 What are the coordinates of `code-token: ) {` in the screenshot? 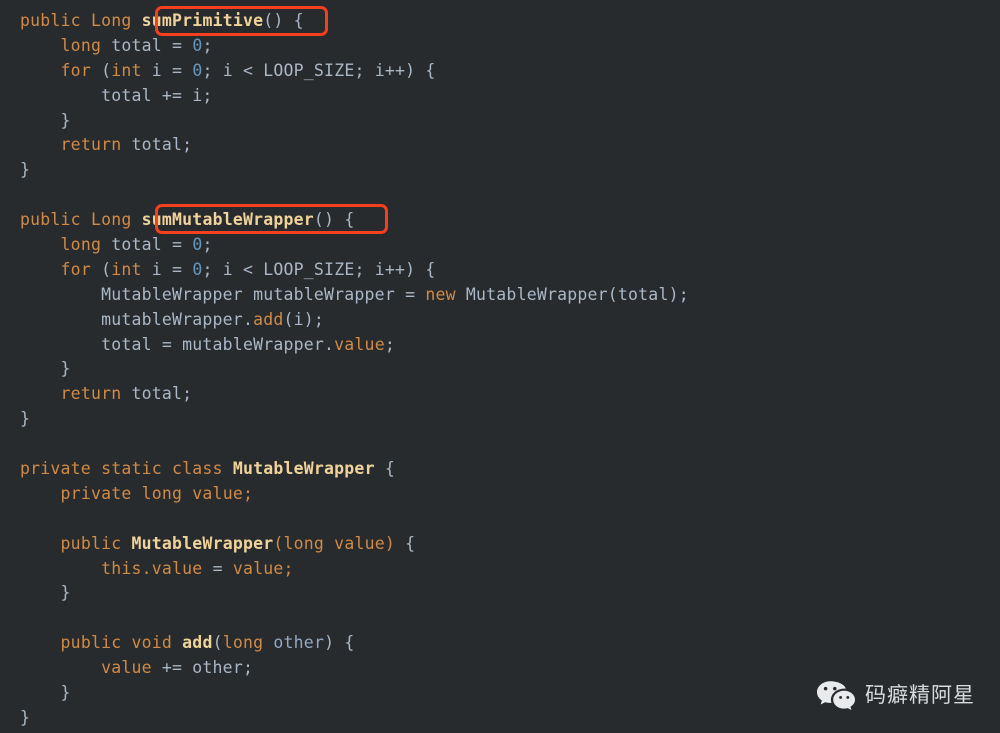 It's located at (339, 643).